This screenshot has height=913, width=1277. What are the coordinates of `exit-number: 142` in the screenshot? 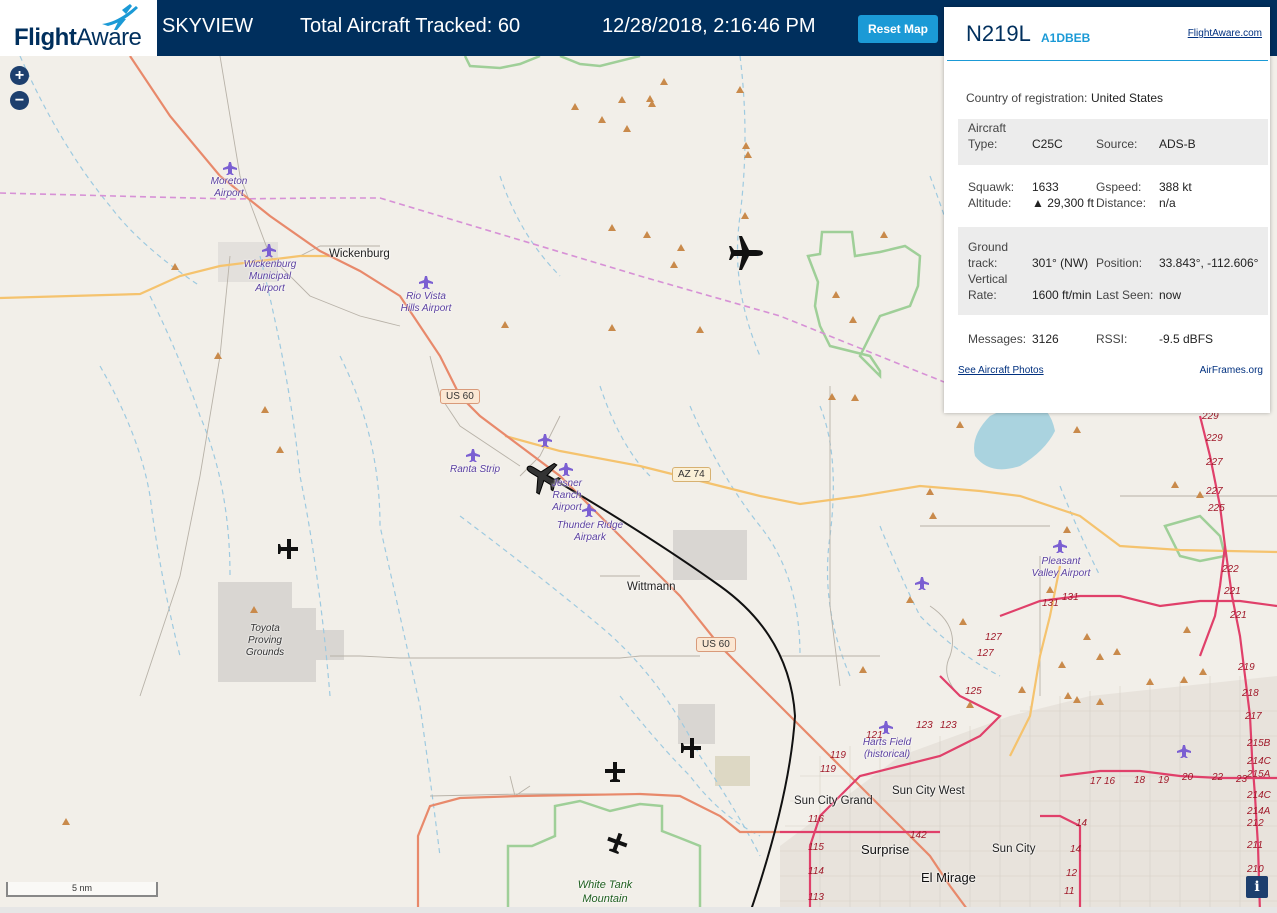 It's located at (918, 835).